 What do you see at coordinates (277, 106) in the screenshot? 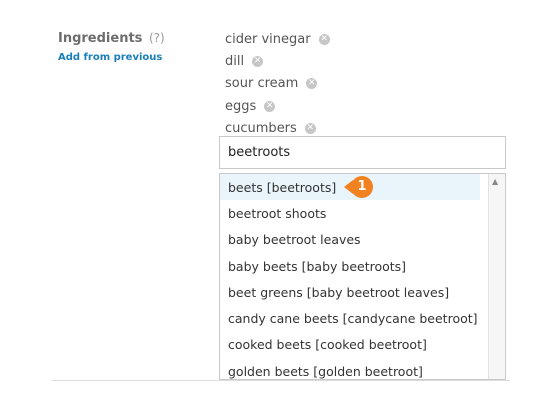
I see `ingredient-tag: eggs ✕` at bounding box center [277, 106].